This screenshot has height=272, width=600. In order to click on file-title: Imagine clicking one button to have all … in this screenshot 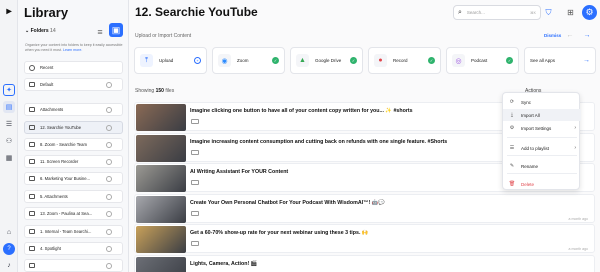, I will do `click(301, 111)`.